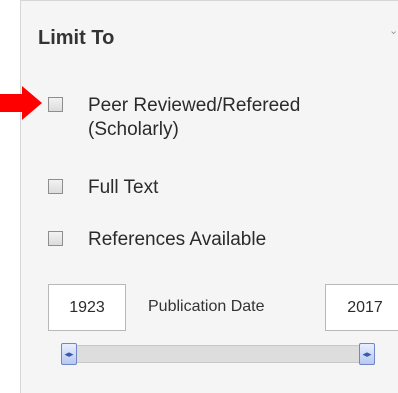 Image resolution: width=398 pixels, height=393 pixels. Describe the element at coordinates (361, 307) in the screenshot. I see `publication-date-end-input: 2017` at that location.